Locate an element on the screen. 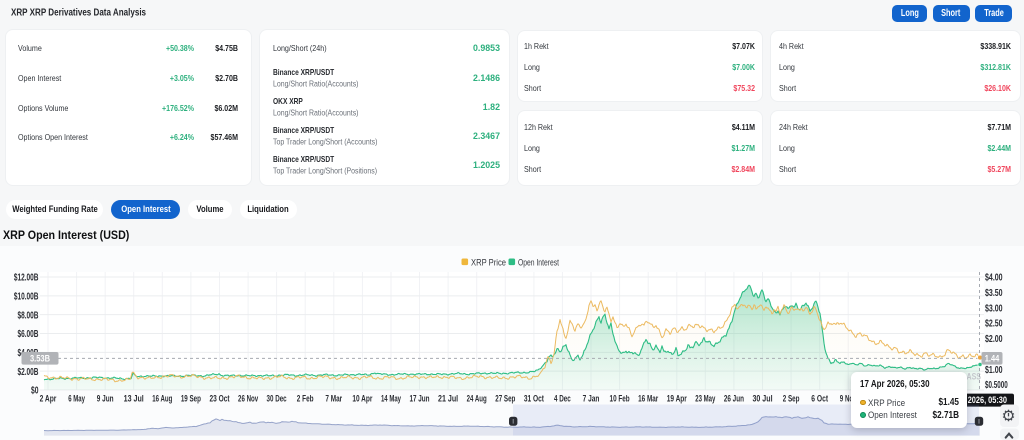 This screenshot has width=1024, height=440. svg-text: 30 Dec is located at coordinates (277, 397).